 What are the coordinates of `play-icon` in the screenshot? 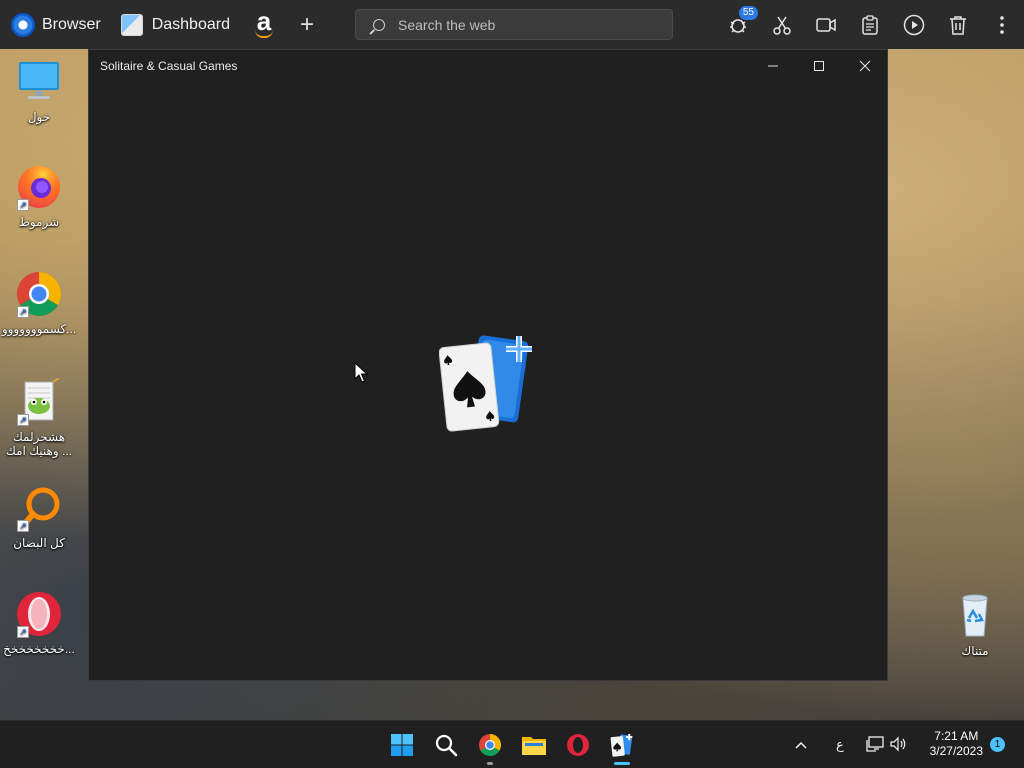 It's located at (914, 24).